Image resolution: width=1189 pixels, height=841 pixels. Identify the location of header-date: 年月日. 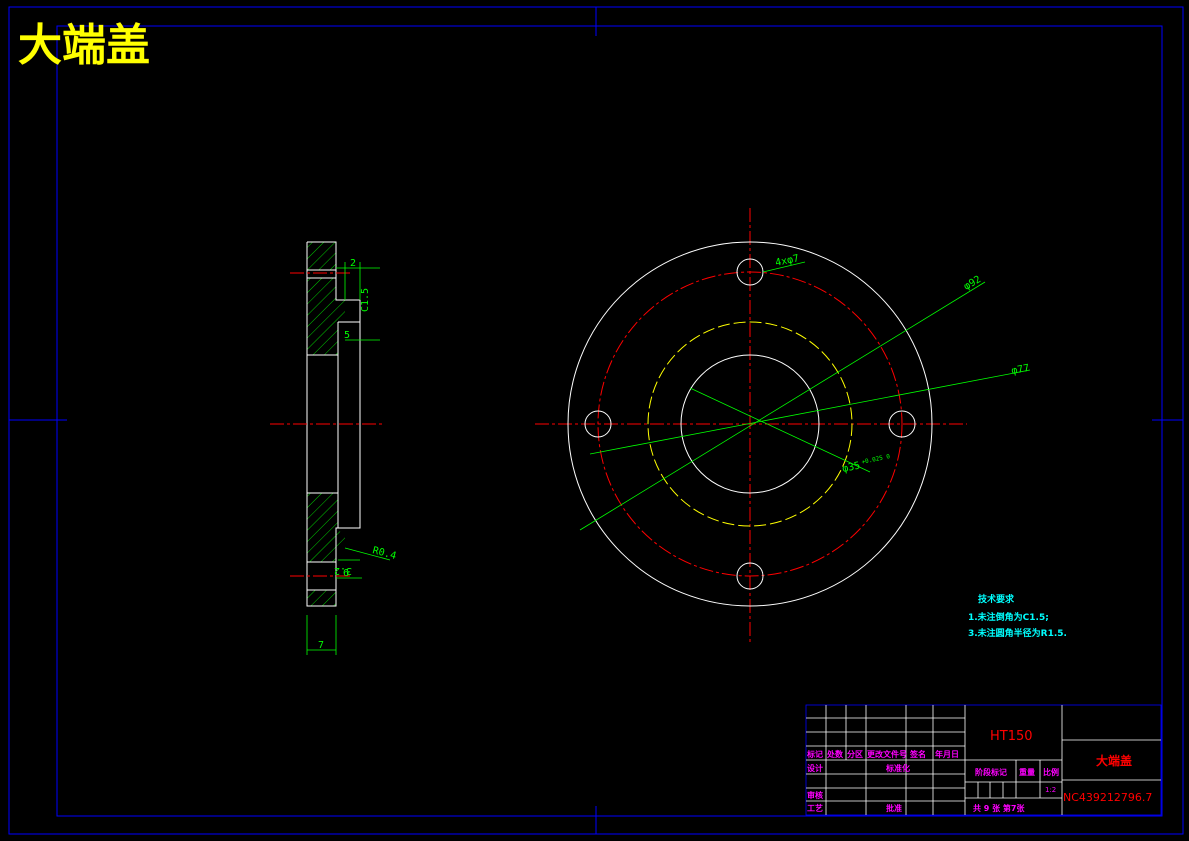
(947, 754).